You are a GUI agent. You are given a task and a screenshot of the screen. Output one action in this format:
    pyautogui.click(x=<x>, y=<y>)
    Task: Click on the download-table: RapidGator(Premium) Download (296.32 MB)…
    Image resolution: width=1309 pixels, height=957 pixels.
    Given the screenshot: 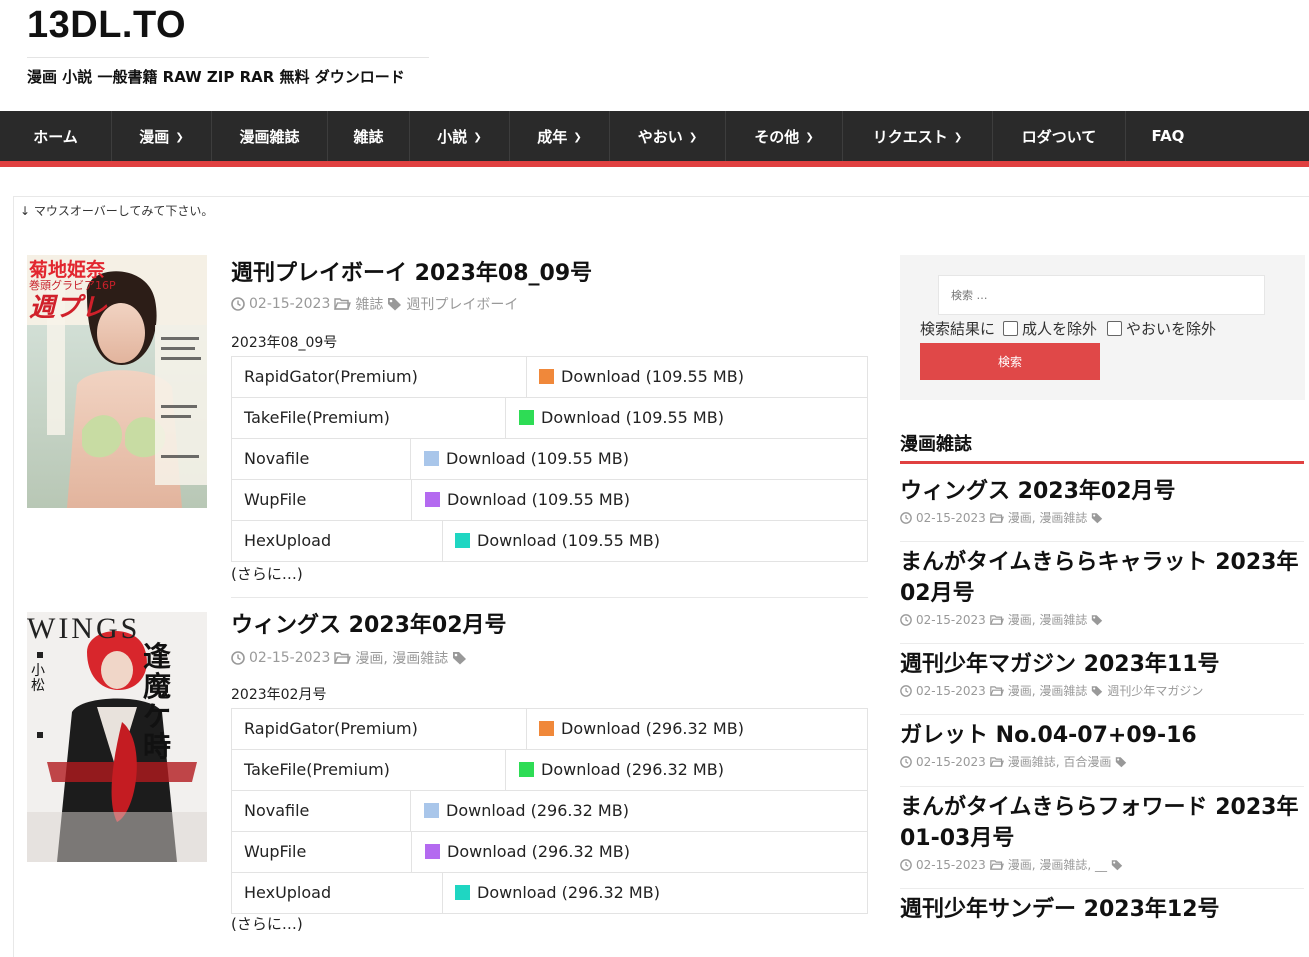 What is the action you would take?
    pyautogui.click(x=549, y=811)
    